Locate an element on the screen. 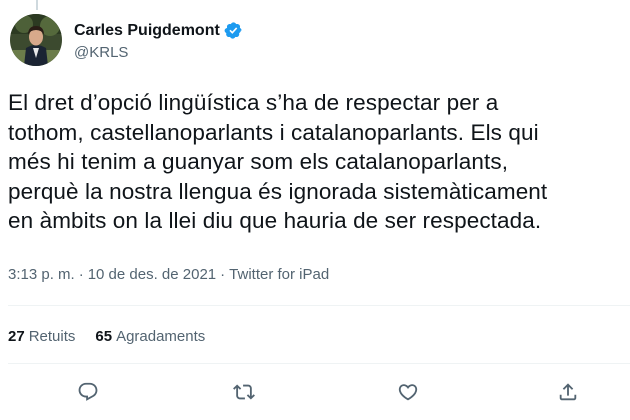 The width and height of the screenshot is (630, 420). like-button is located at coordinates (408, 392).